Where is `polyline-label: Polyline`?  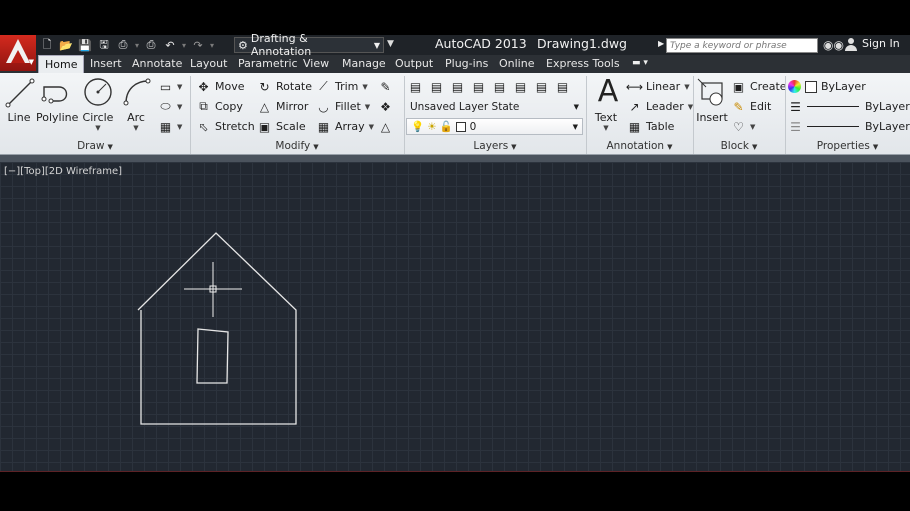
polyline-label: Polyline is located at coordinates (57, 117).